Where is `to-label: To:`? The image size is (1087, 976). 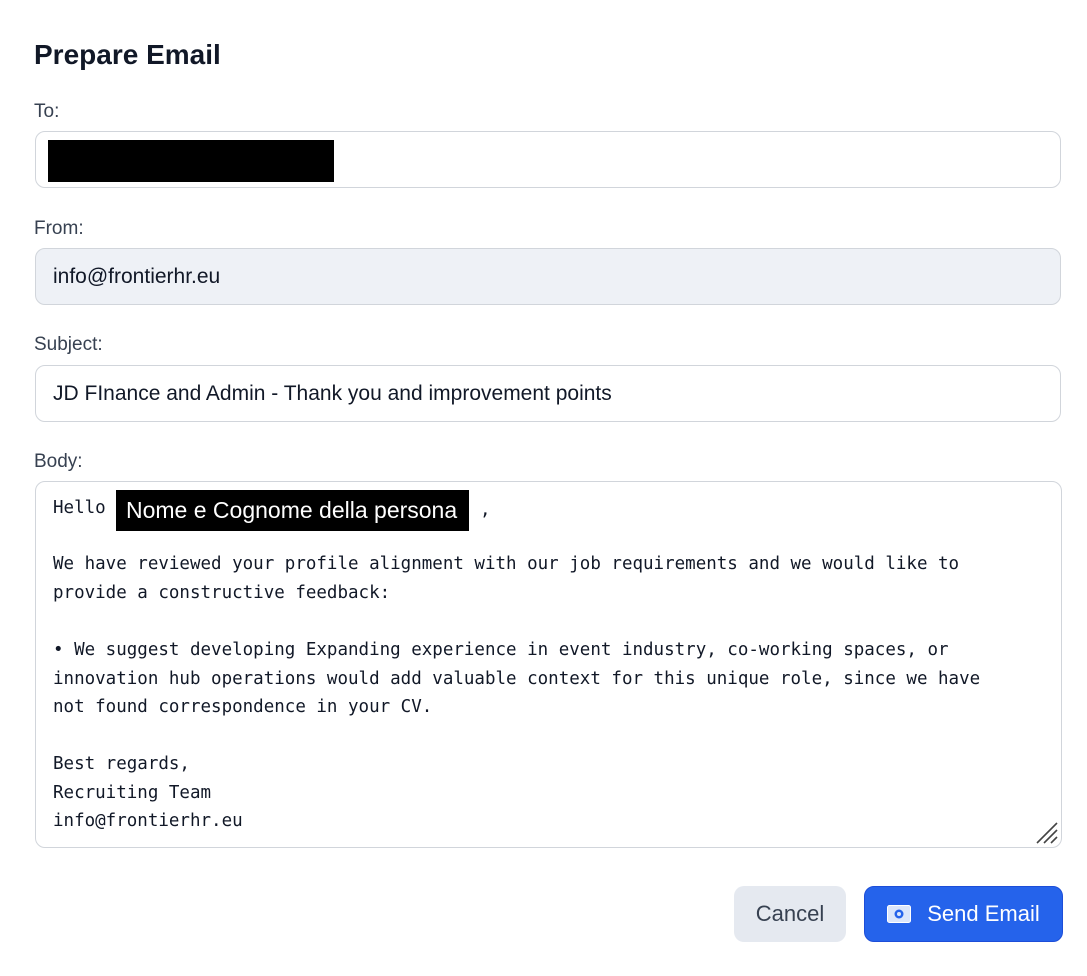 to-label: To: is located at coordinates (47, 111).